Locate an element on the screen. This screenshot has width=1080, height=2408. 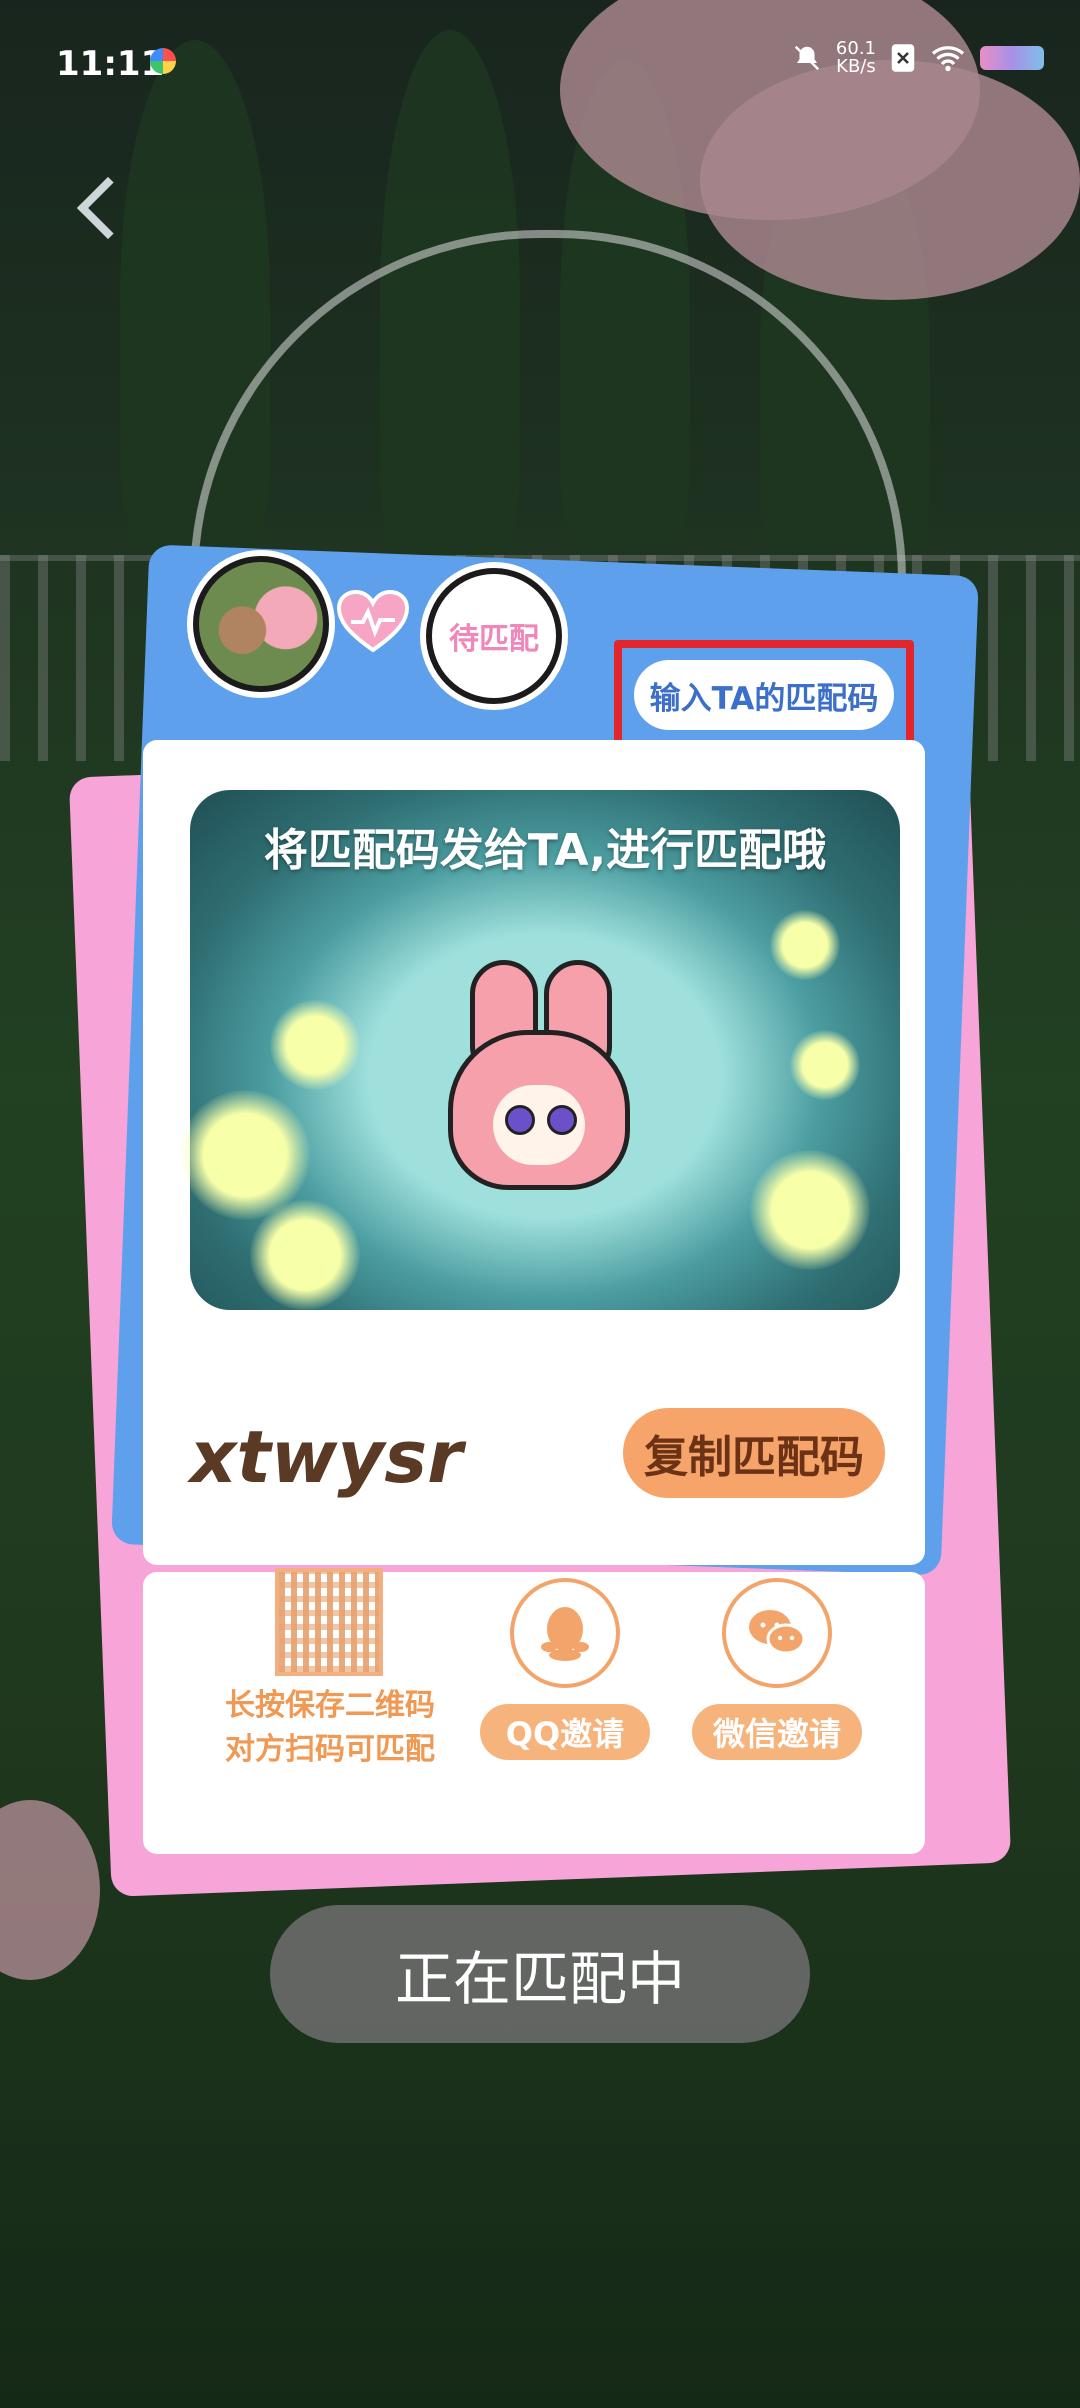
wechat-invite-label: 微信邀请 is located at coordinates (777, 1732).